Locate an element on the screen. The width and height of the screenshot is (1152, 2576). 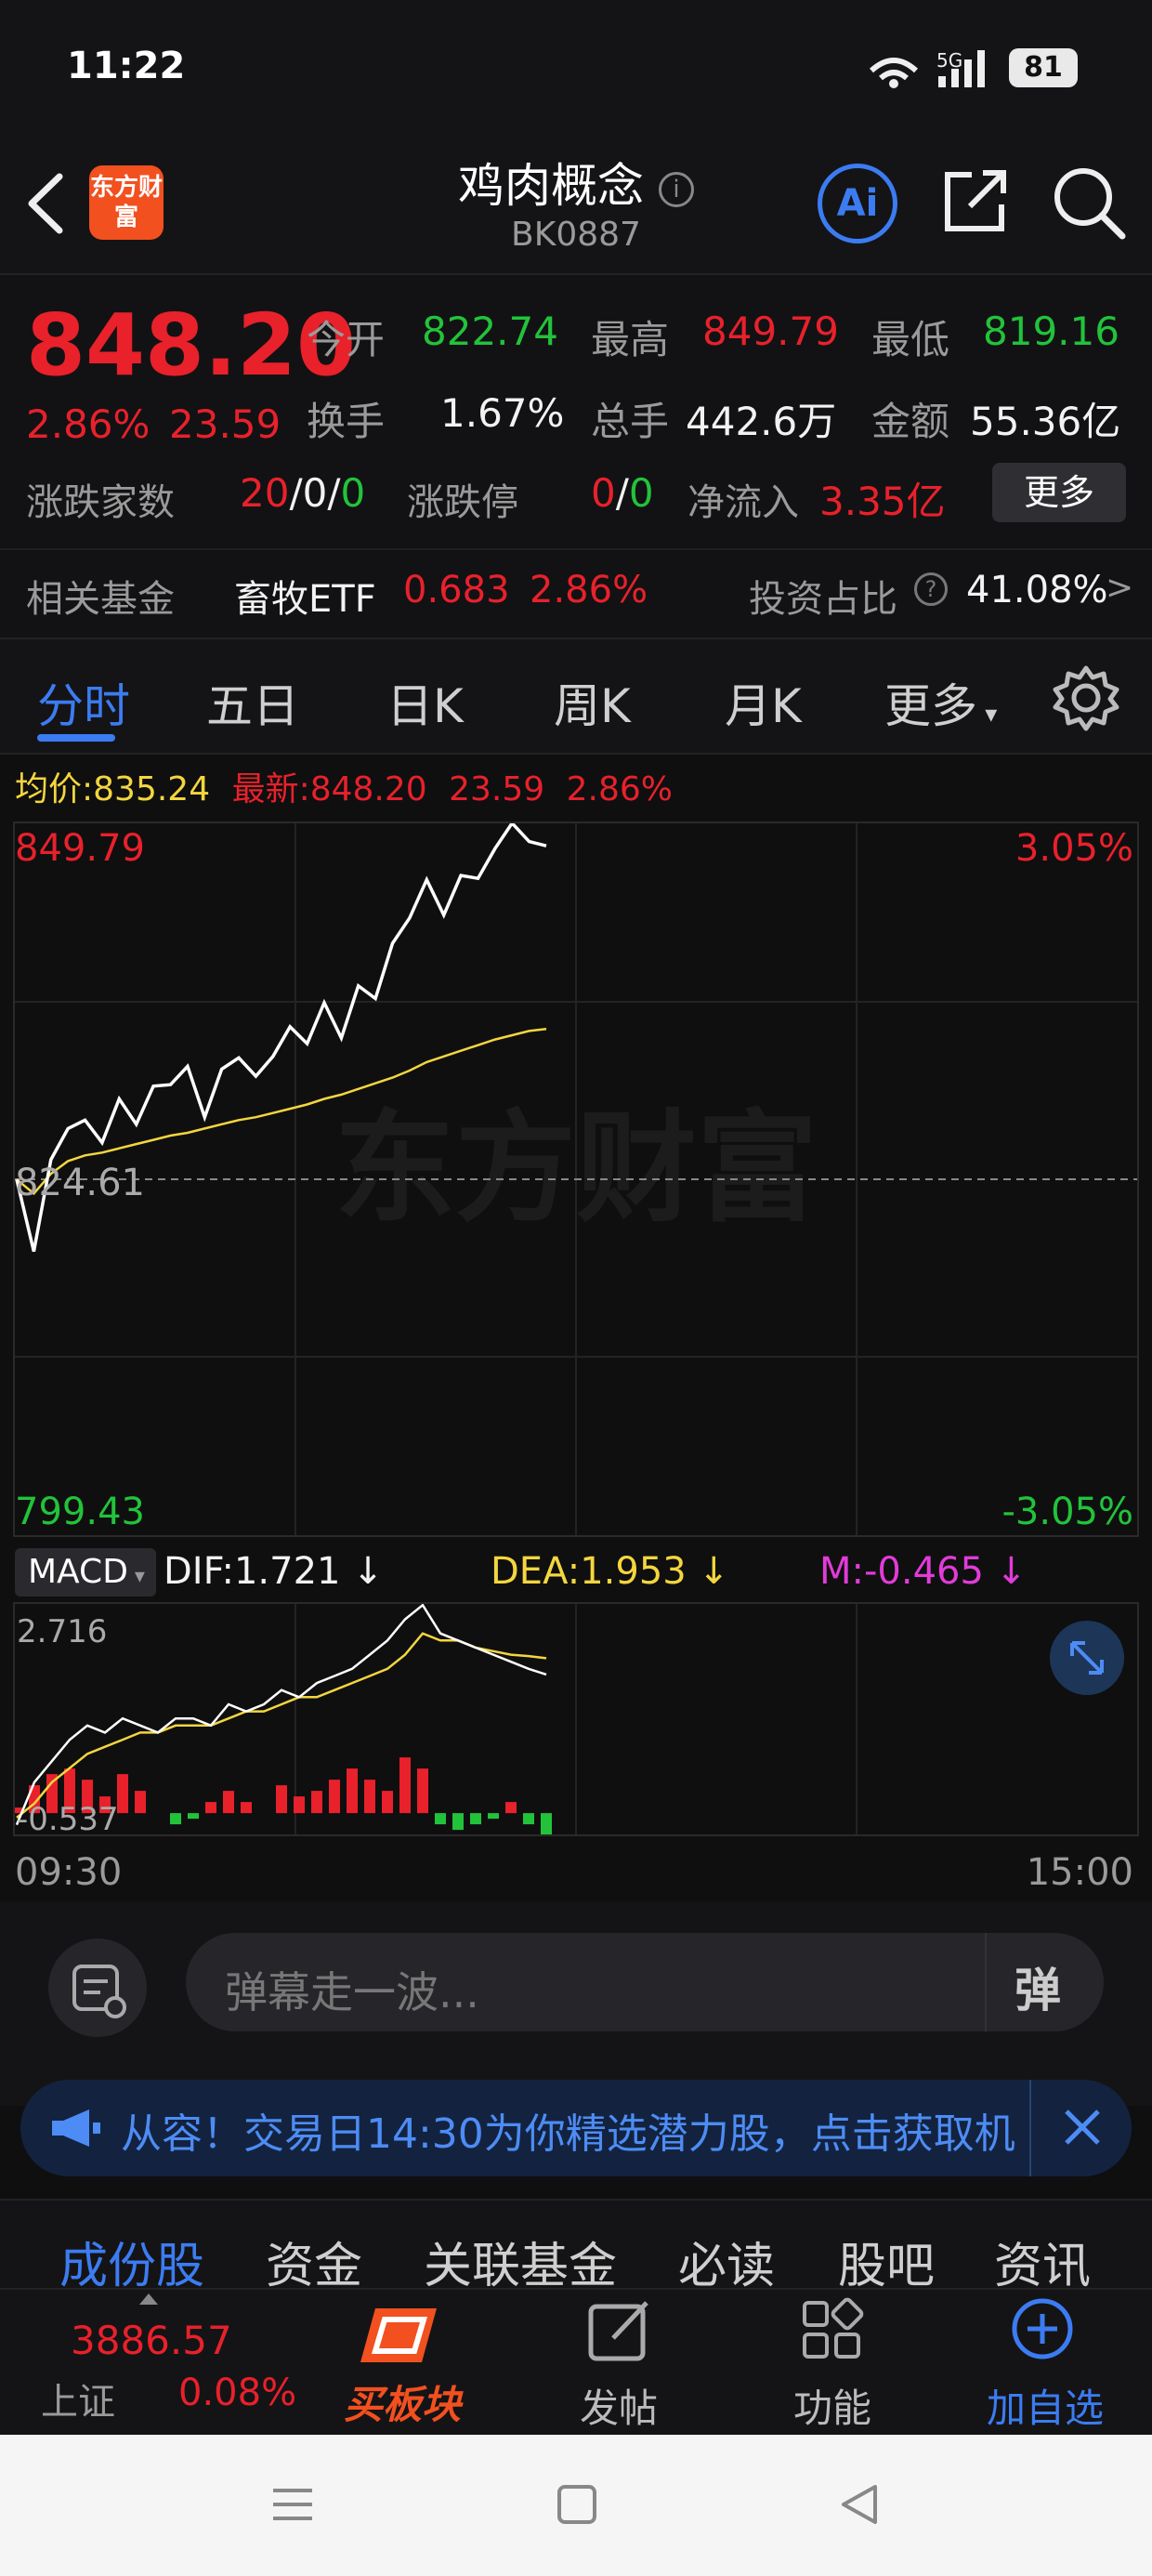
more-button: 更多 is located at coordinates (1059, 492).